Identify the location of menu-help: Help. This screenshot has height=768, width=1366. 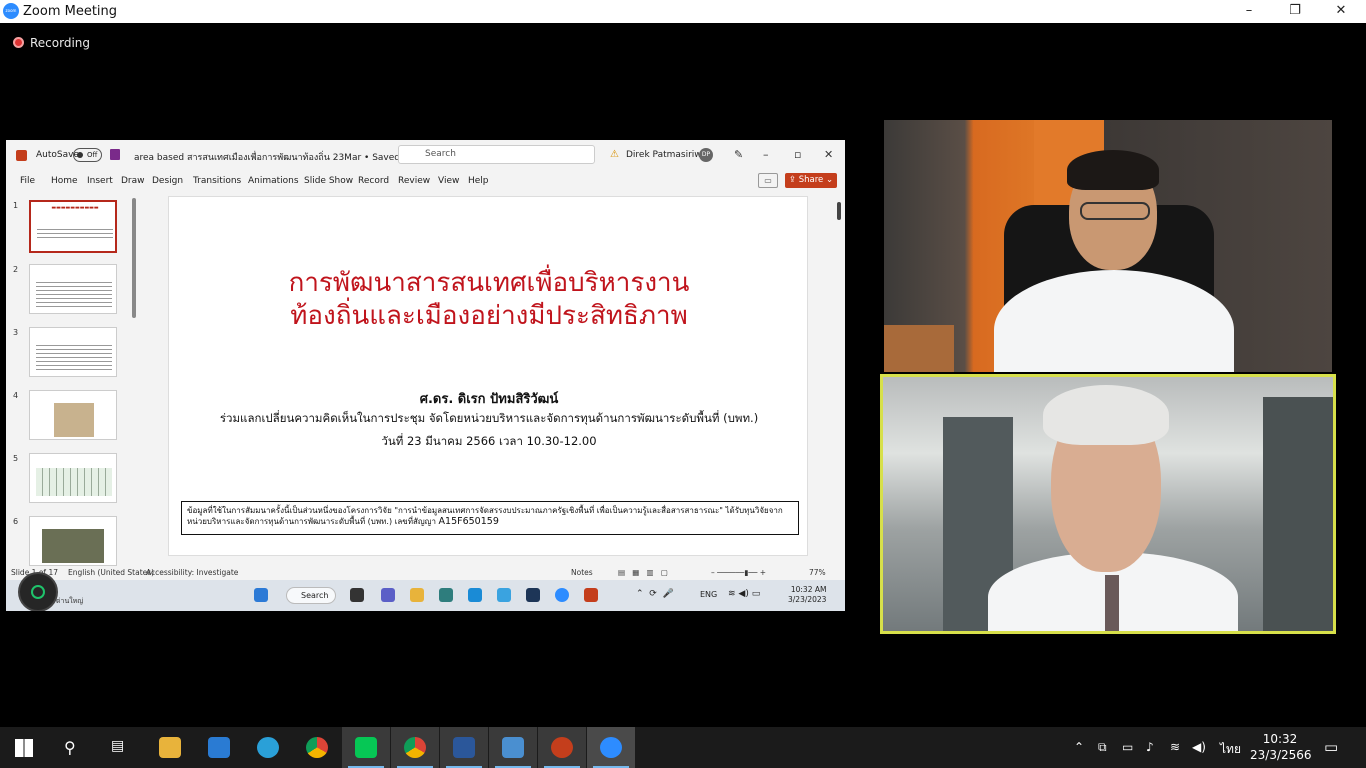
(478, 181).